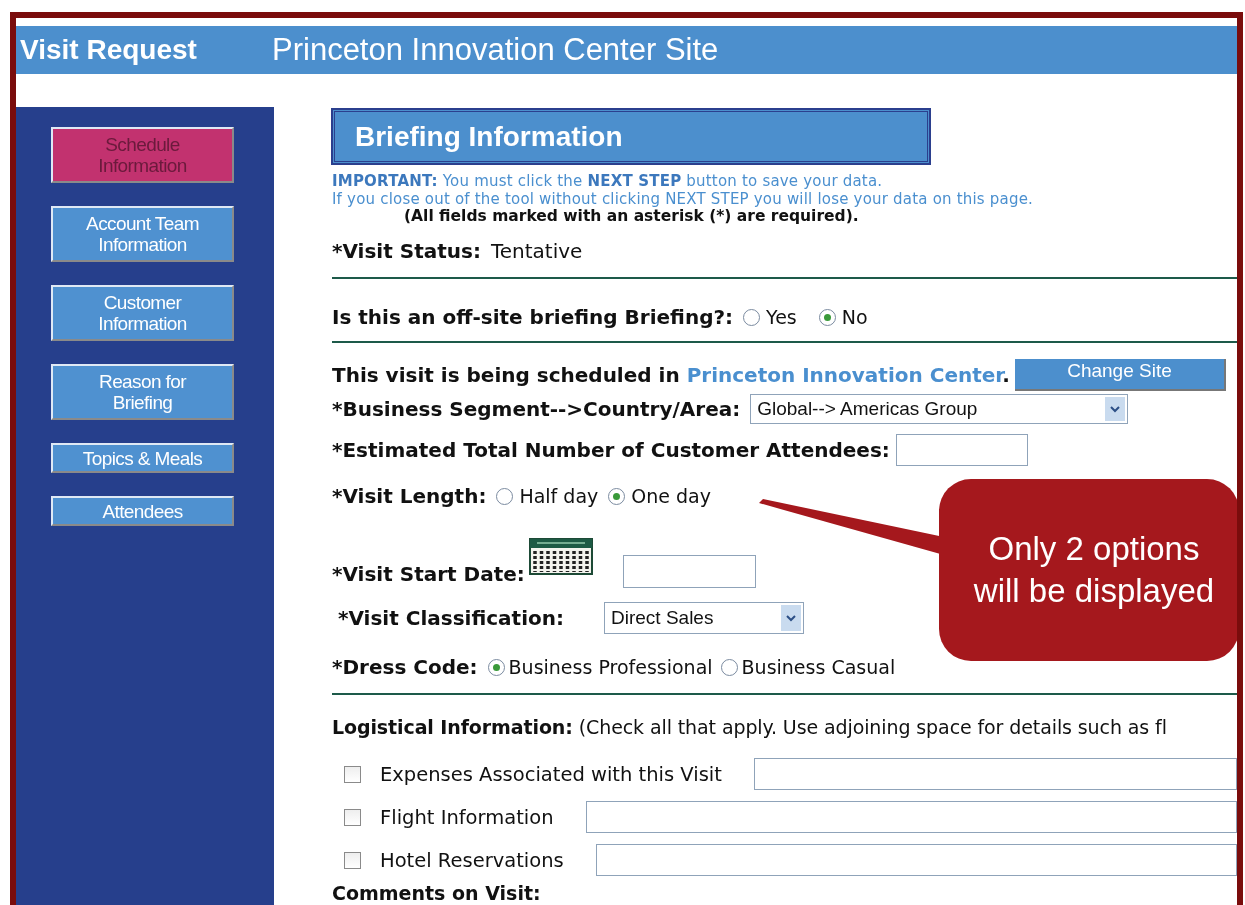  What do you see at coordinates (689, 571) in the screenshot?
I see `date-field` at bounding box center [689, 571].